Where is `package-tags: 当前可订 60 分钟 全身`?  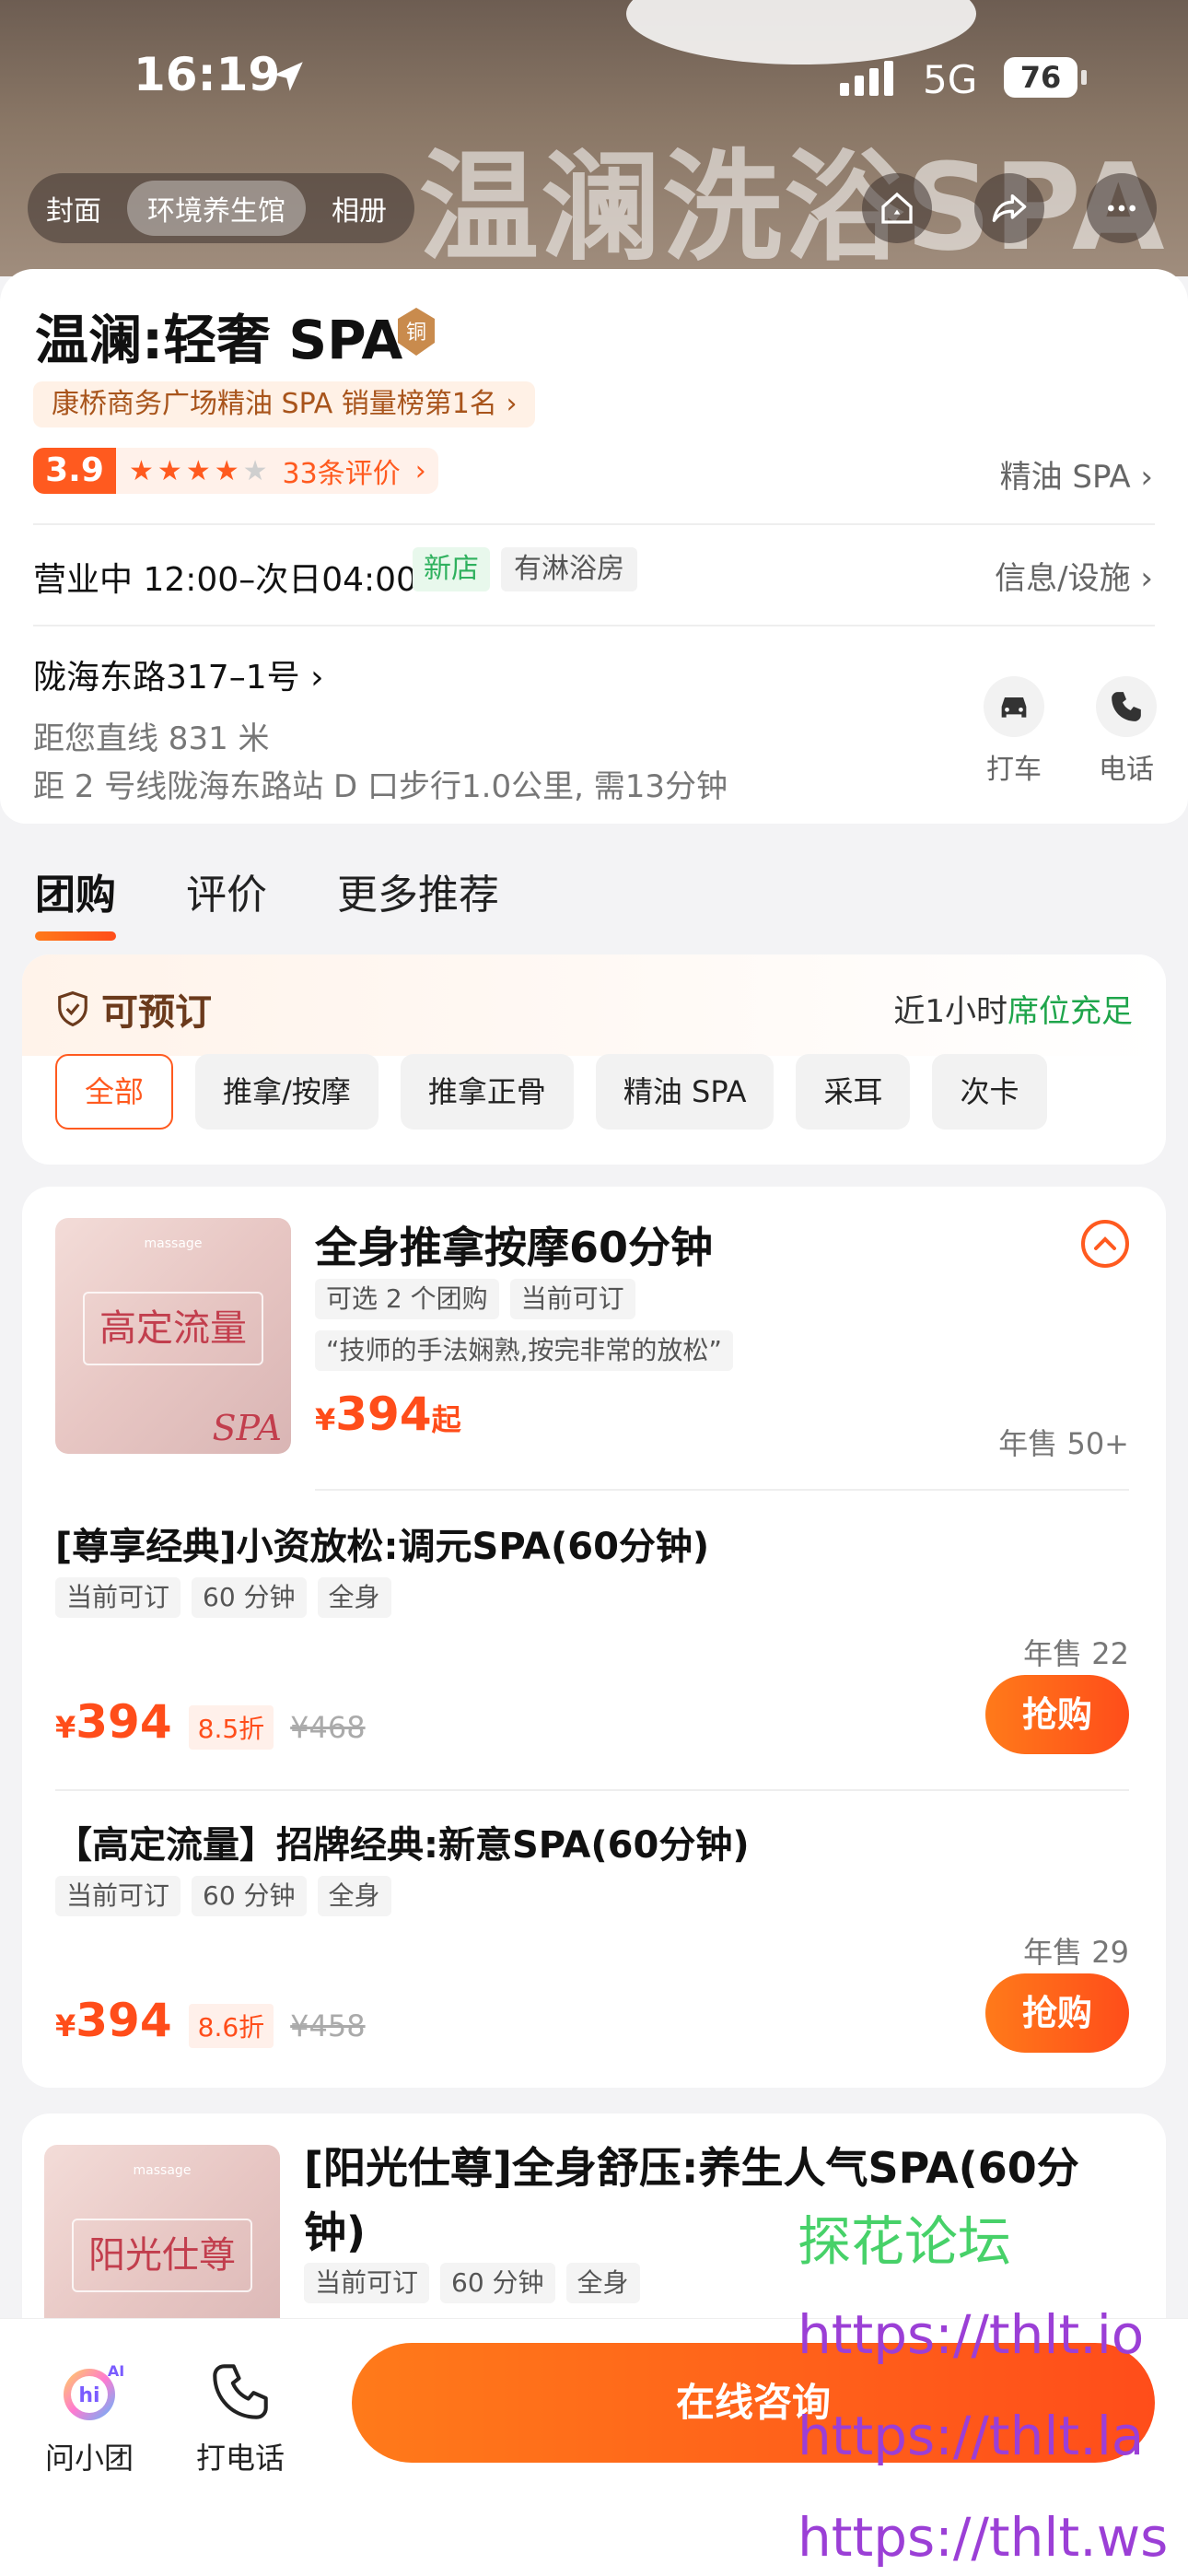 package-tags: 当前可订 60 分钟 全身 is located at coordinates (223, 1597).